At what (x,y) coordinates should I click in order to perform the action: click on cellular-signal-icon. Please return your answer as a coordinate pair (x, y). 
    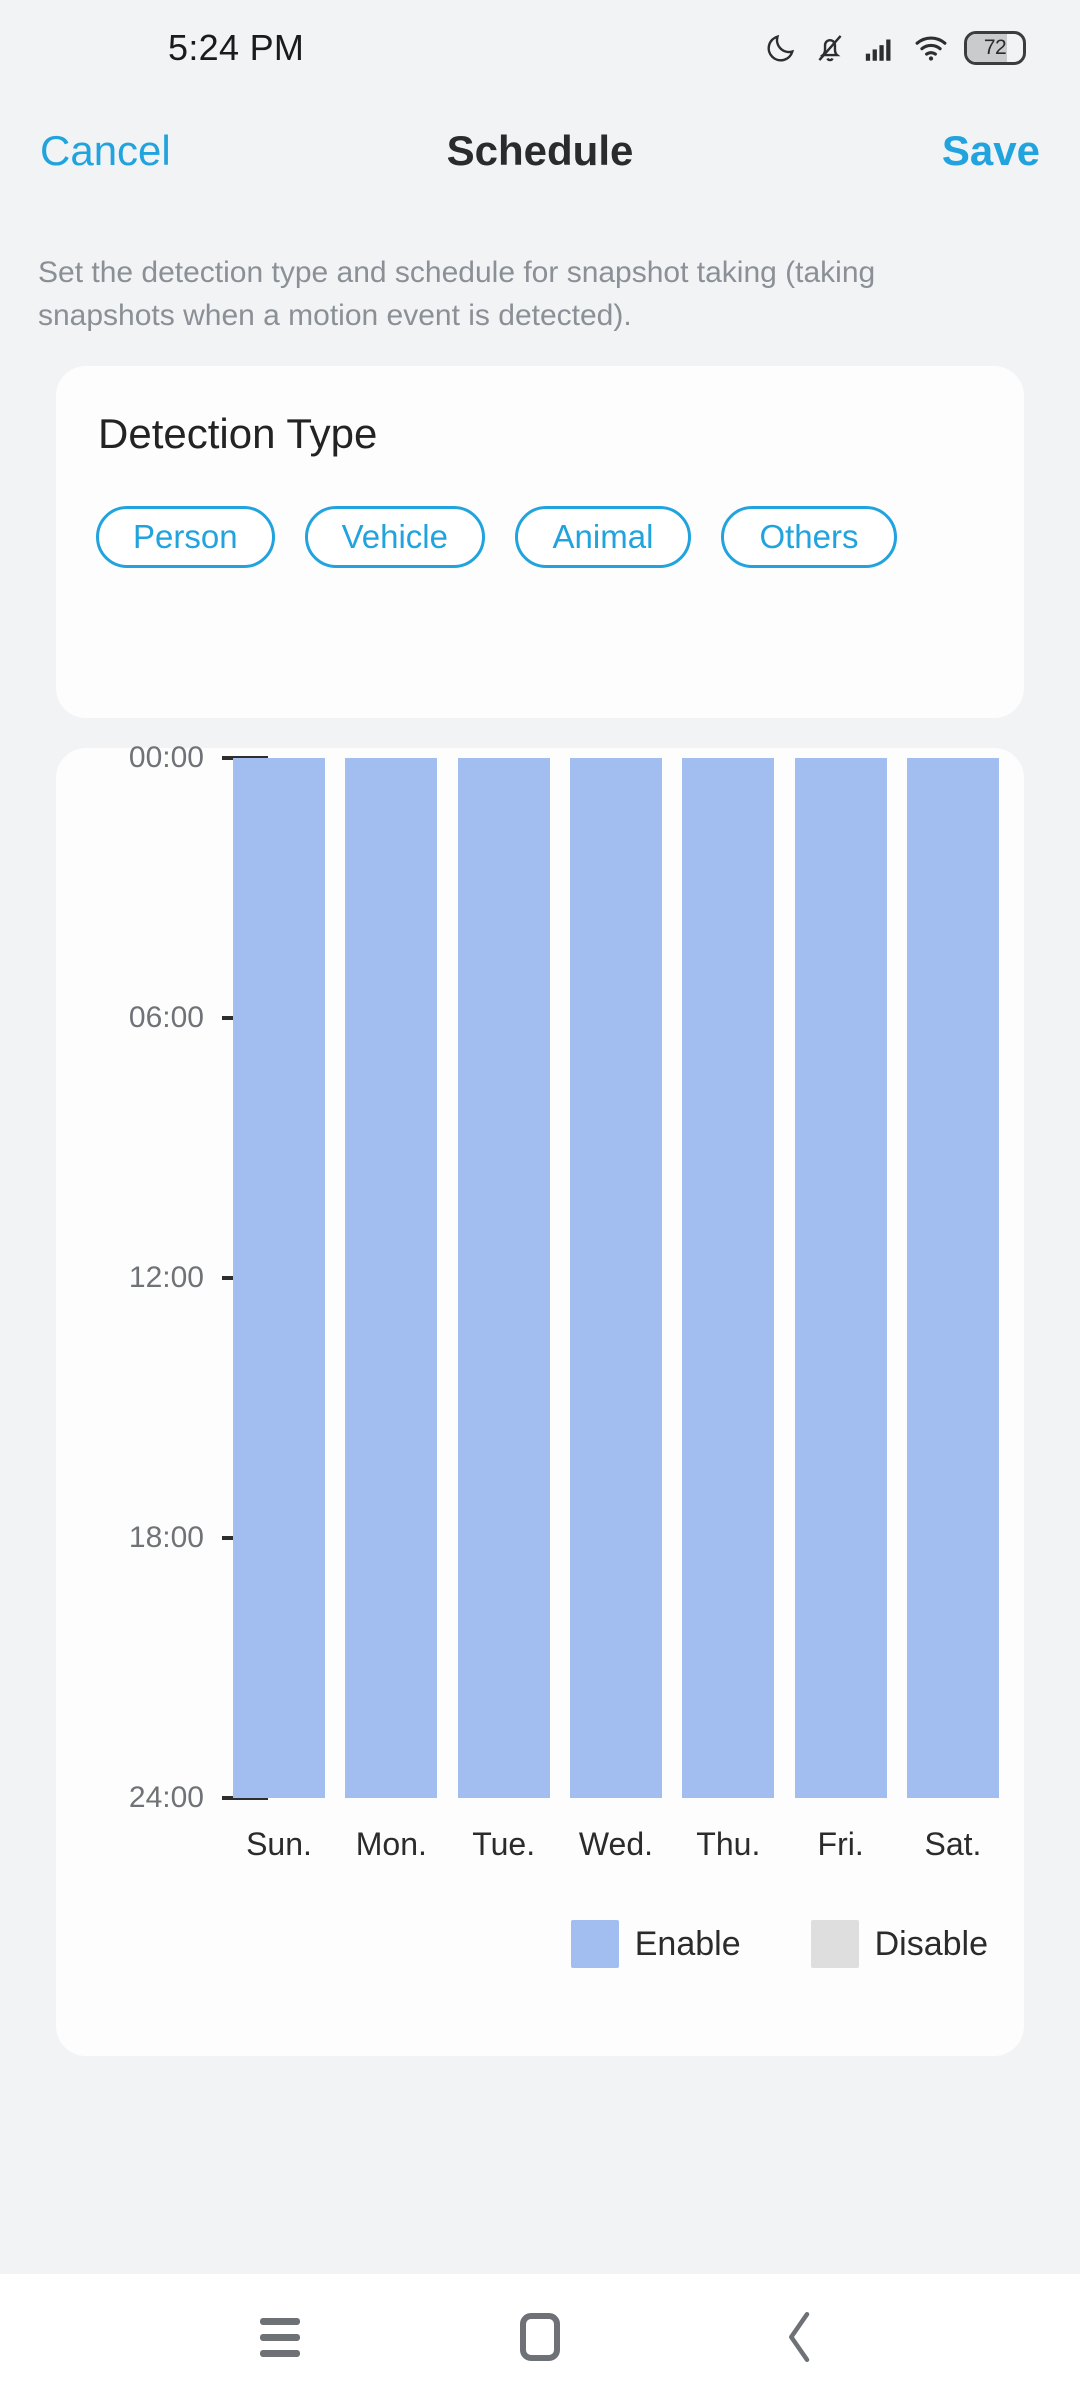
    Looking at the image, I should click on (878, 50).